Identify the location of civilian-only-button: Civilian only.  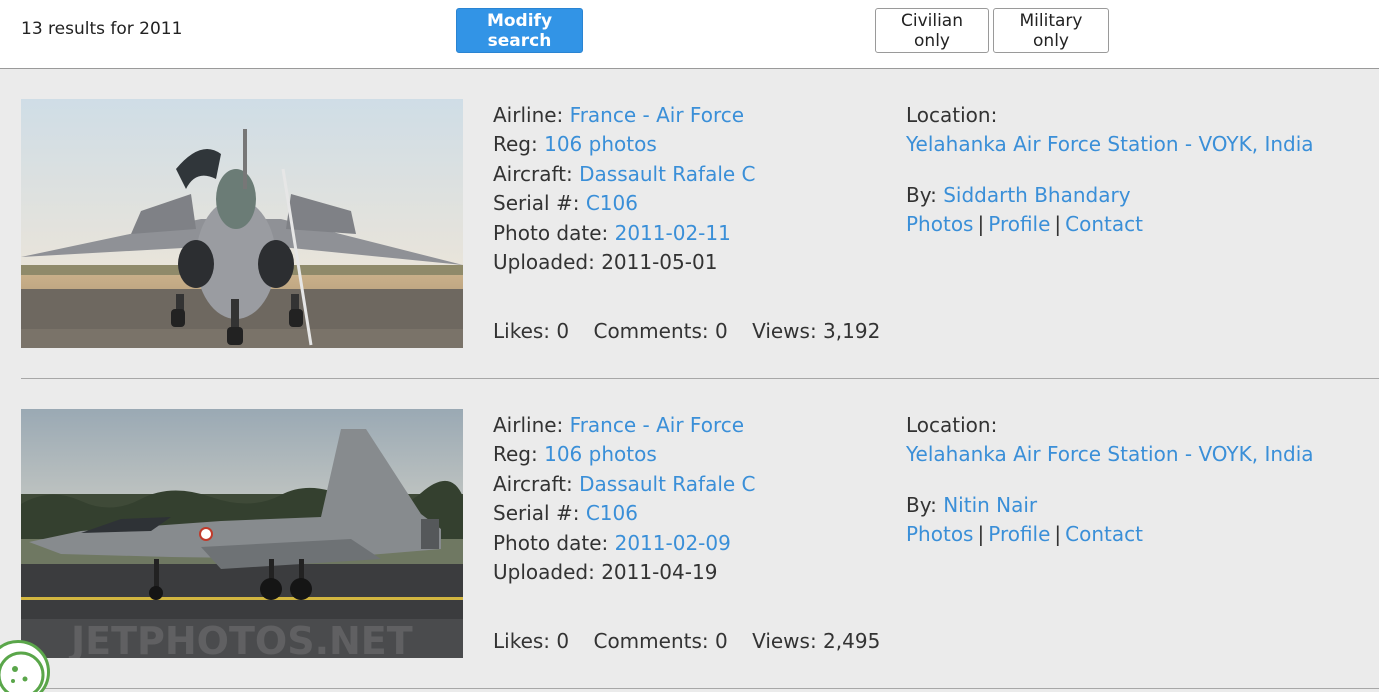
(932, 30).